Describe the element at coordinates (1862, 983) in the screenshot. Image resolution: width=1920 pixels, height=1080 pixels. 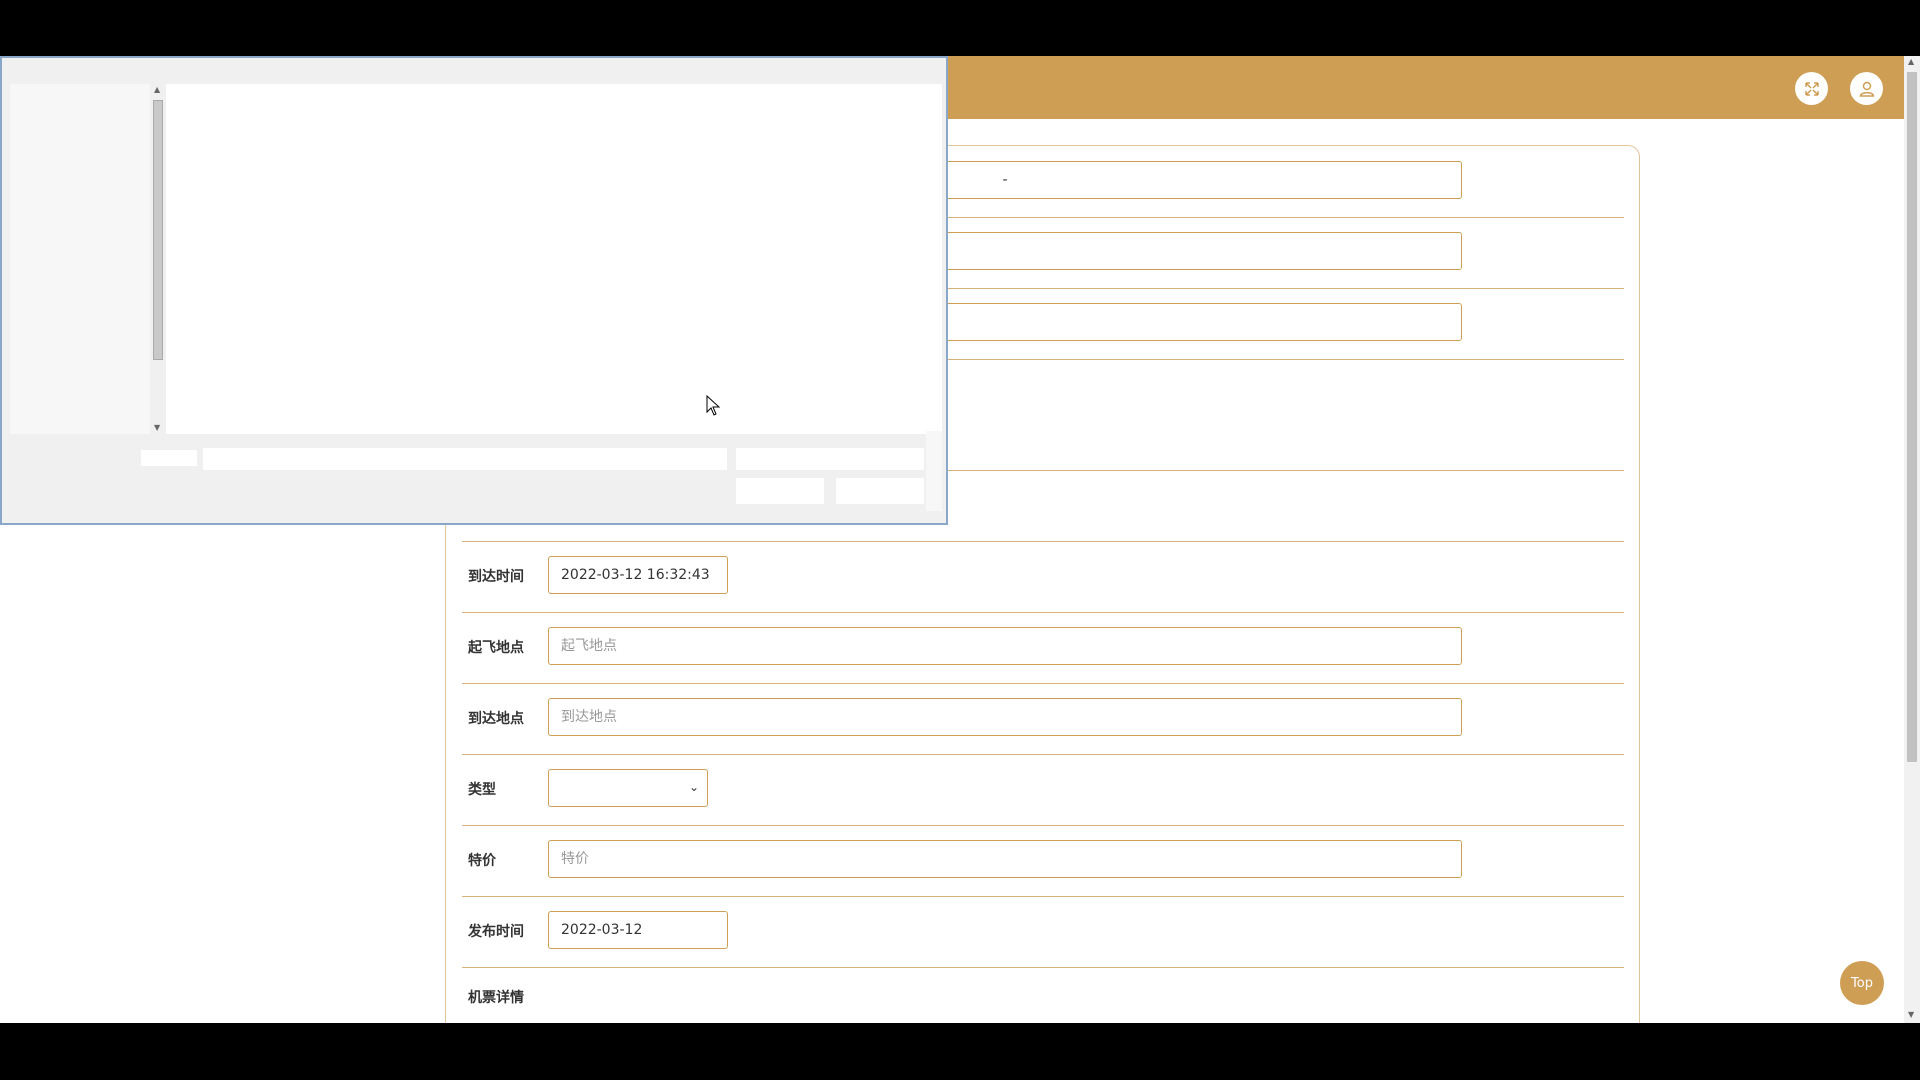
I see `back-to-top-button: Top` at that location.